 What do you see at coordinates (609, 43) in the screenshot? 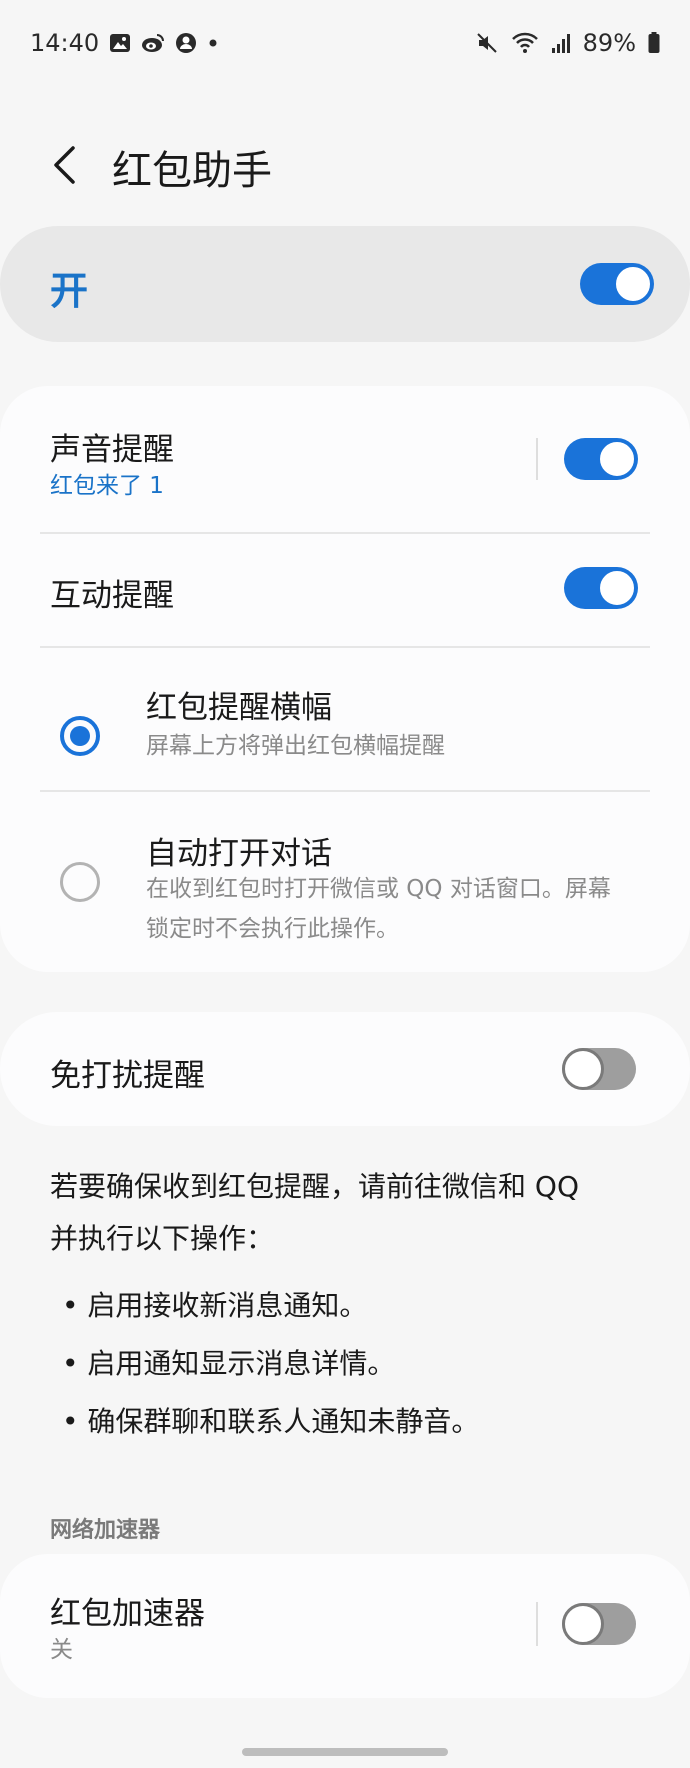
I see `battery-percent: 89%` at bounding box center [609, 43].